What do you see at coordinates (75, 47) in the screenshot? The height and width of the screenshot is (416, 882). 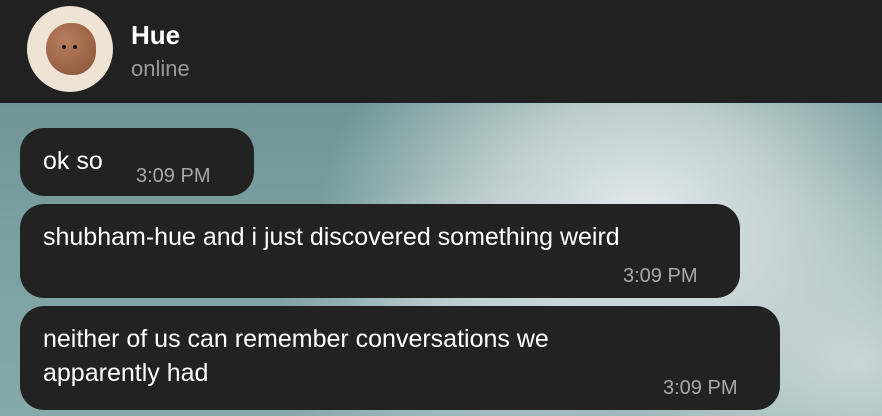 I see `avatar-right-eye` at bounding box center [75, 47].